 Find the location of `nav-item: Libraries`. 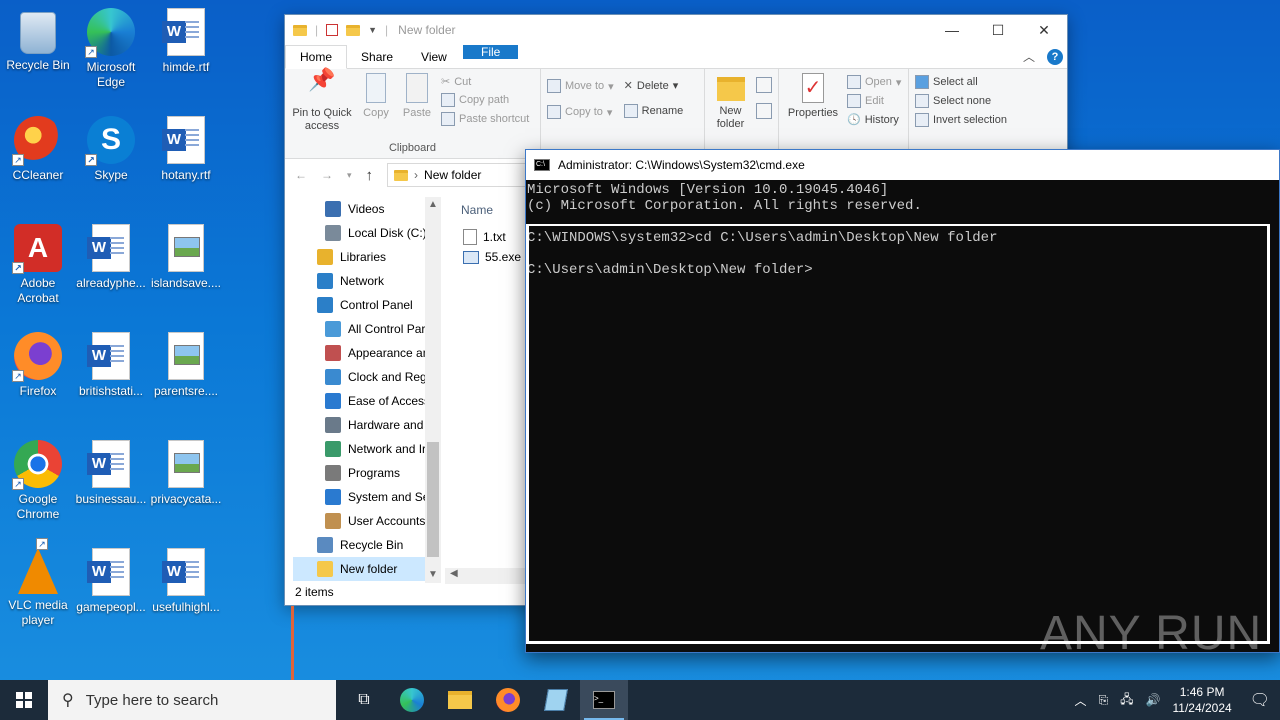

nav-item: Libraries is located at coordinates (367, 257).